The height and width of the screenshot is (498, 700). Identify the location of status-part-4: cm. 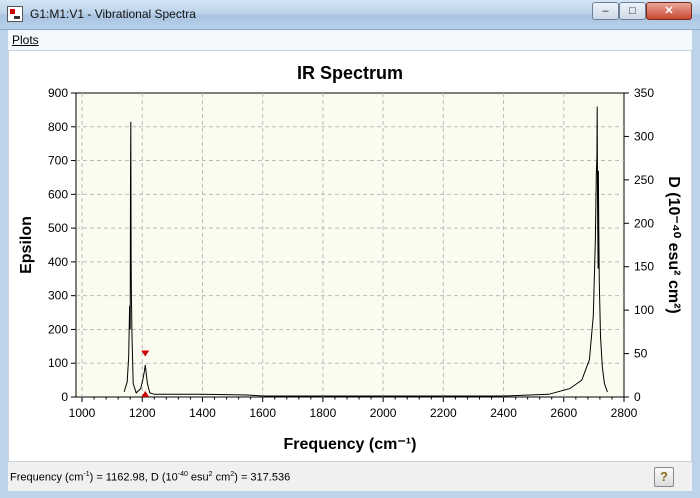
(221, 477).